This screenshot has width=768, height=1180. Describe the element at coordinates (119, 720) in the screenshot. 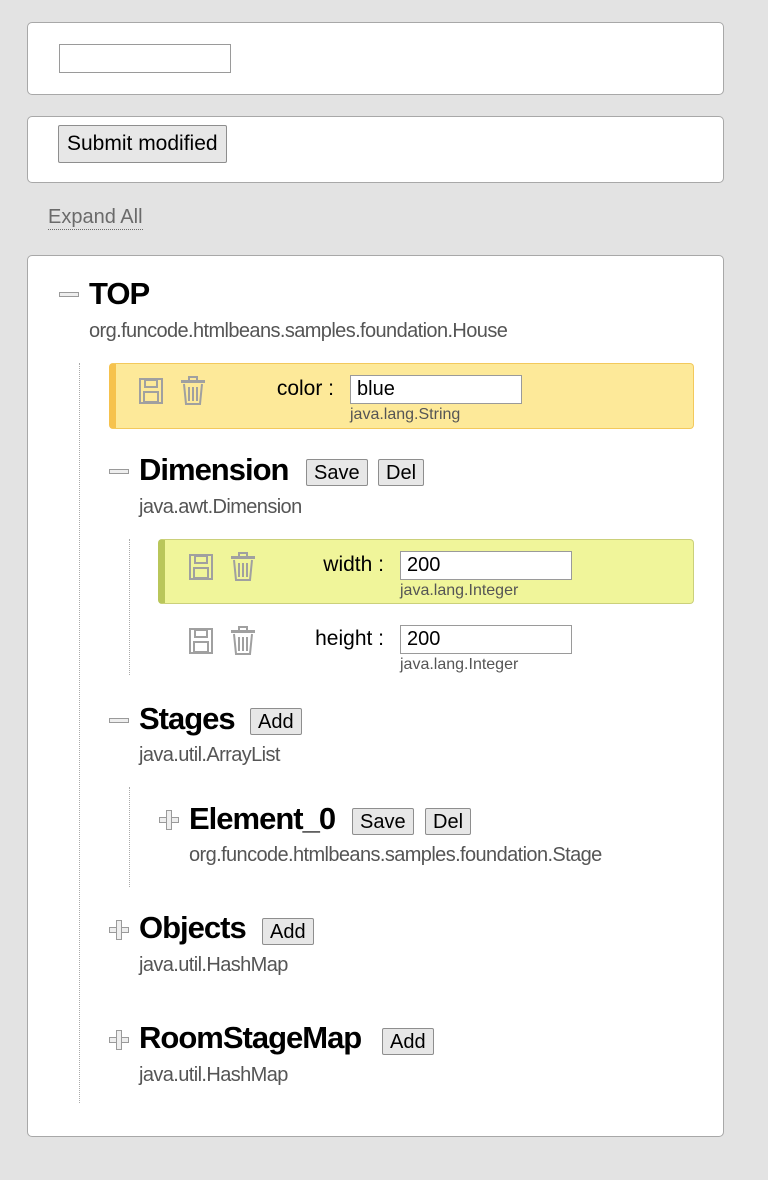

I see `collapse-stages-icon` at that location.